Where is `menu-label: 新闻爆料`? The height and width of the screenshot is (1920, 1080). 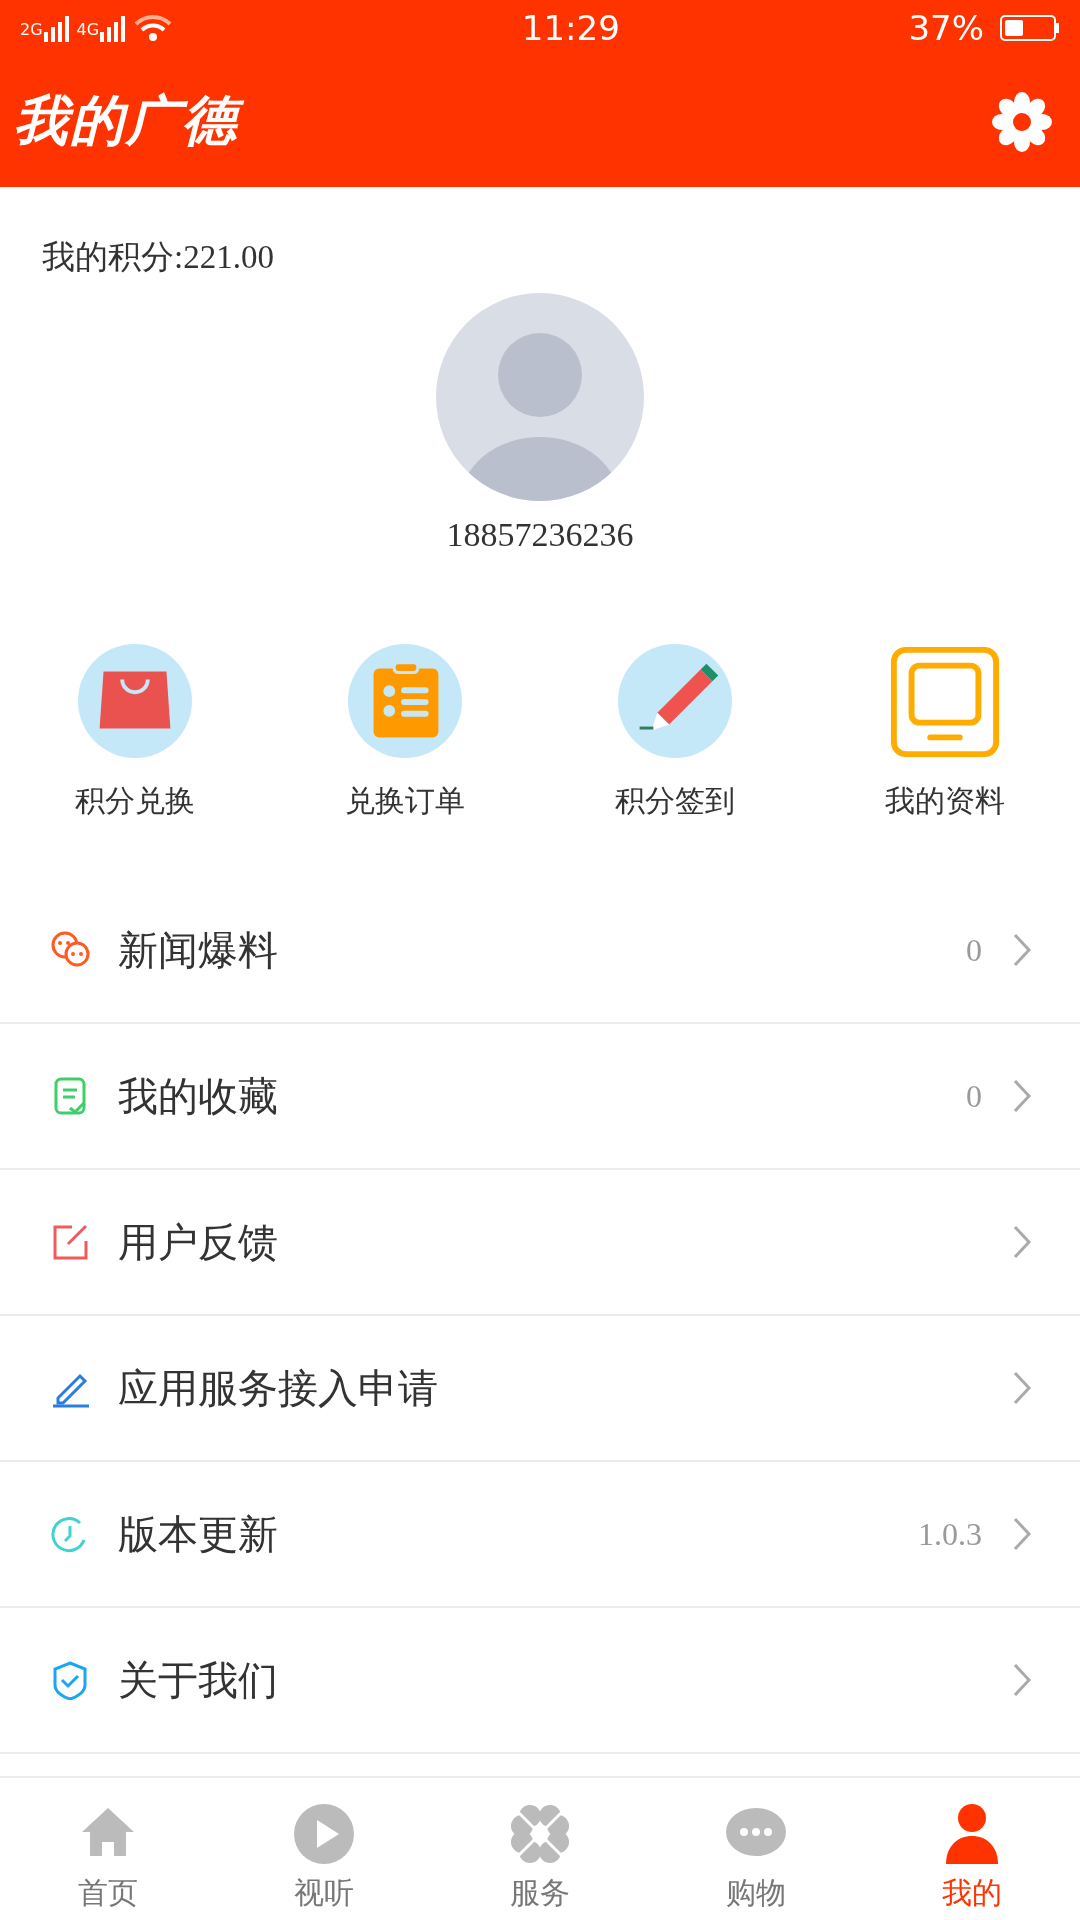
menu-label: 新闻爆料 is located at coordinates (198, 950).